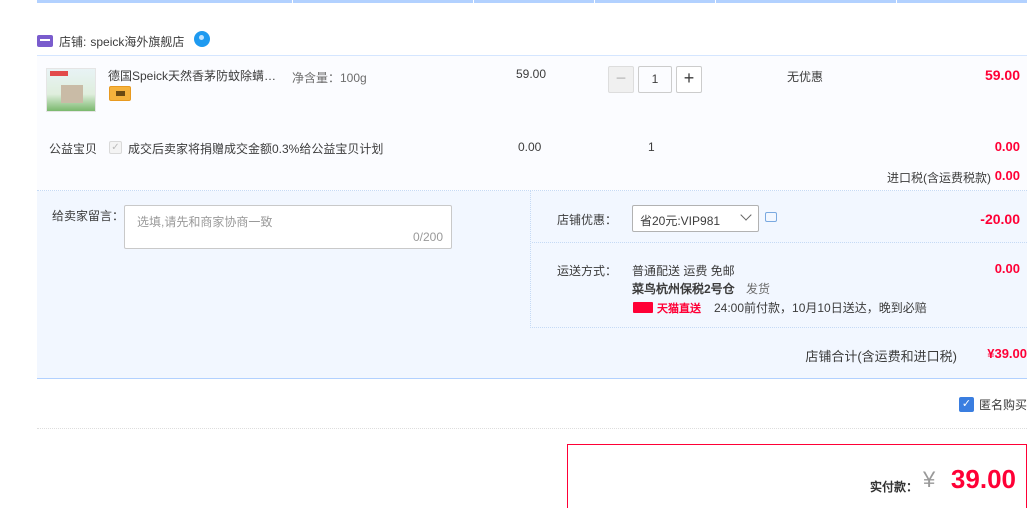  I want to click on dispatch-text: 发货, so click(758, 289).